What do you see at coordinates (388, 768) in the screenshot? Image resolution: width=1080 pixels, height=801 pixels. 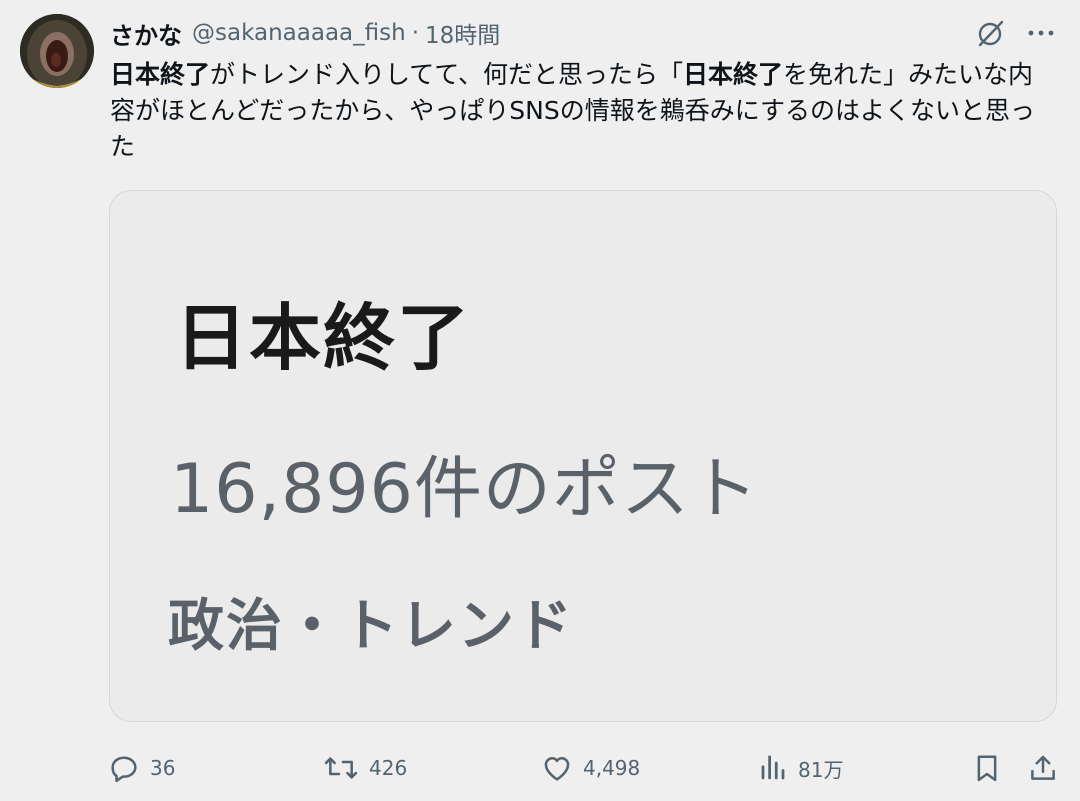 I see `repost-count: 426` at bounding box center [388, 768].